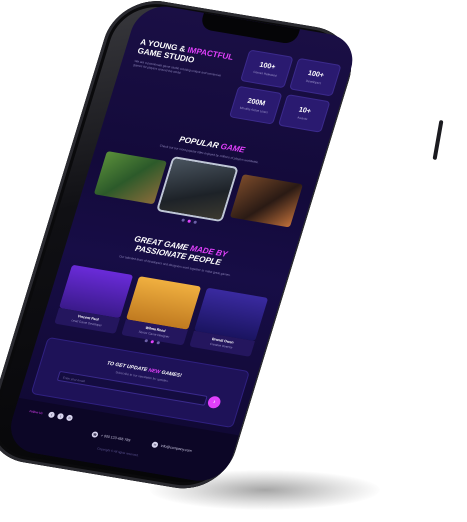 The image size is (467, 522). I want to click on stat-label: Awards, so click(303, 117).